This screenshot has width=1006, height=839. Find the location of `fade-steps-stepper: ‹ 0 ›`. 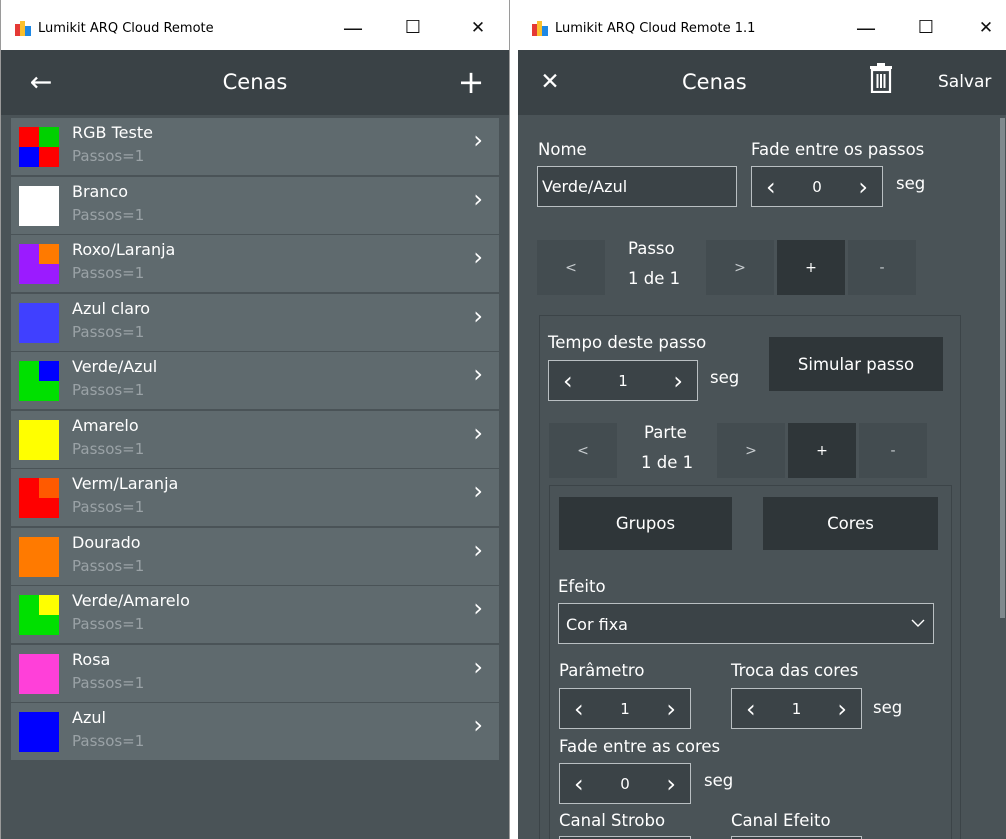

fade-steps-stepper: ‹ 0 › is located at coordinates (817, 186).